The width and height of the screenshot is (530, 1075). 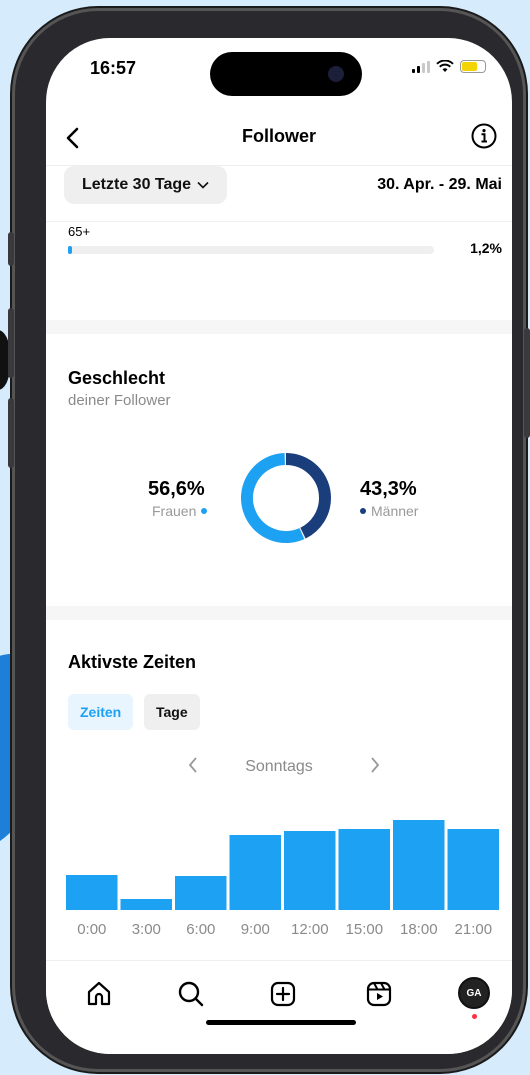 I want to click on page-title: Follower, so click(x=278, y=136).